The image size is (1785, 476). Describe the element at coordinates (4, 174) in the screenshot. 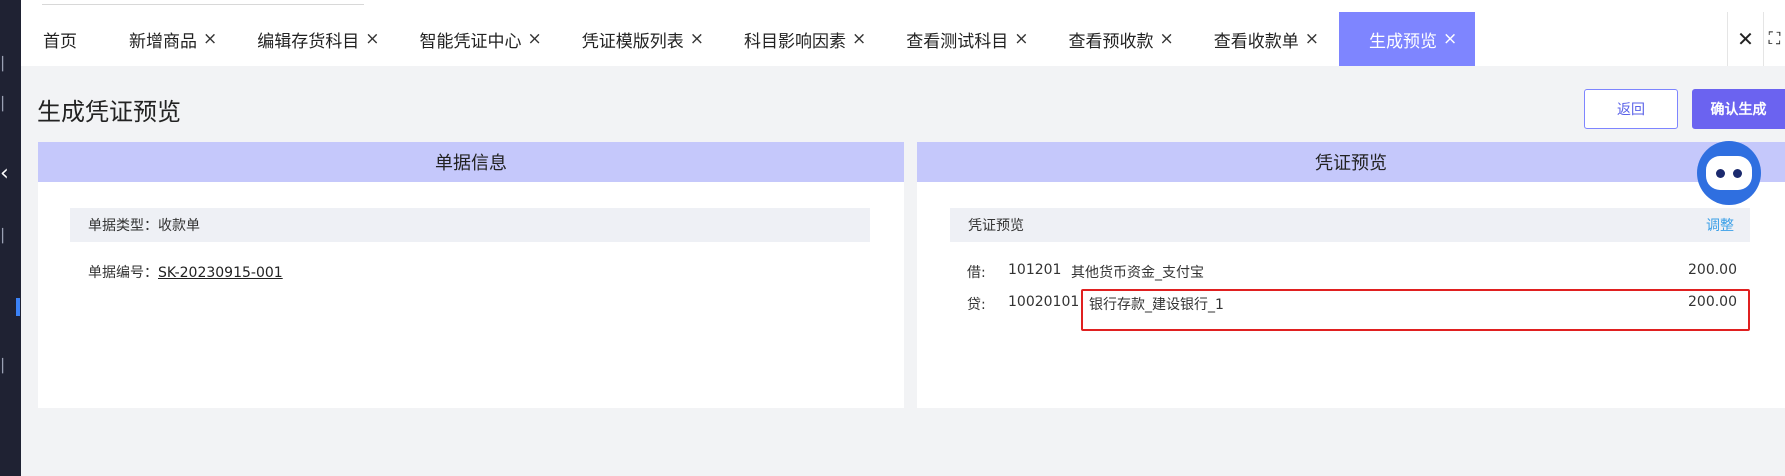

I see `sidebar-collapse-icon: ‹` at that location.